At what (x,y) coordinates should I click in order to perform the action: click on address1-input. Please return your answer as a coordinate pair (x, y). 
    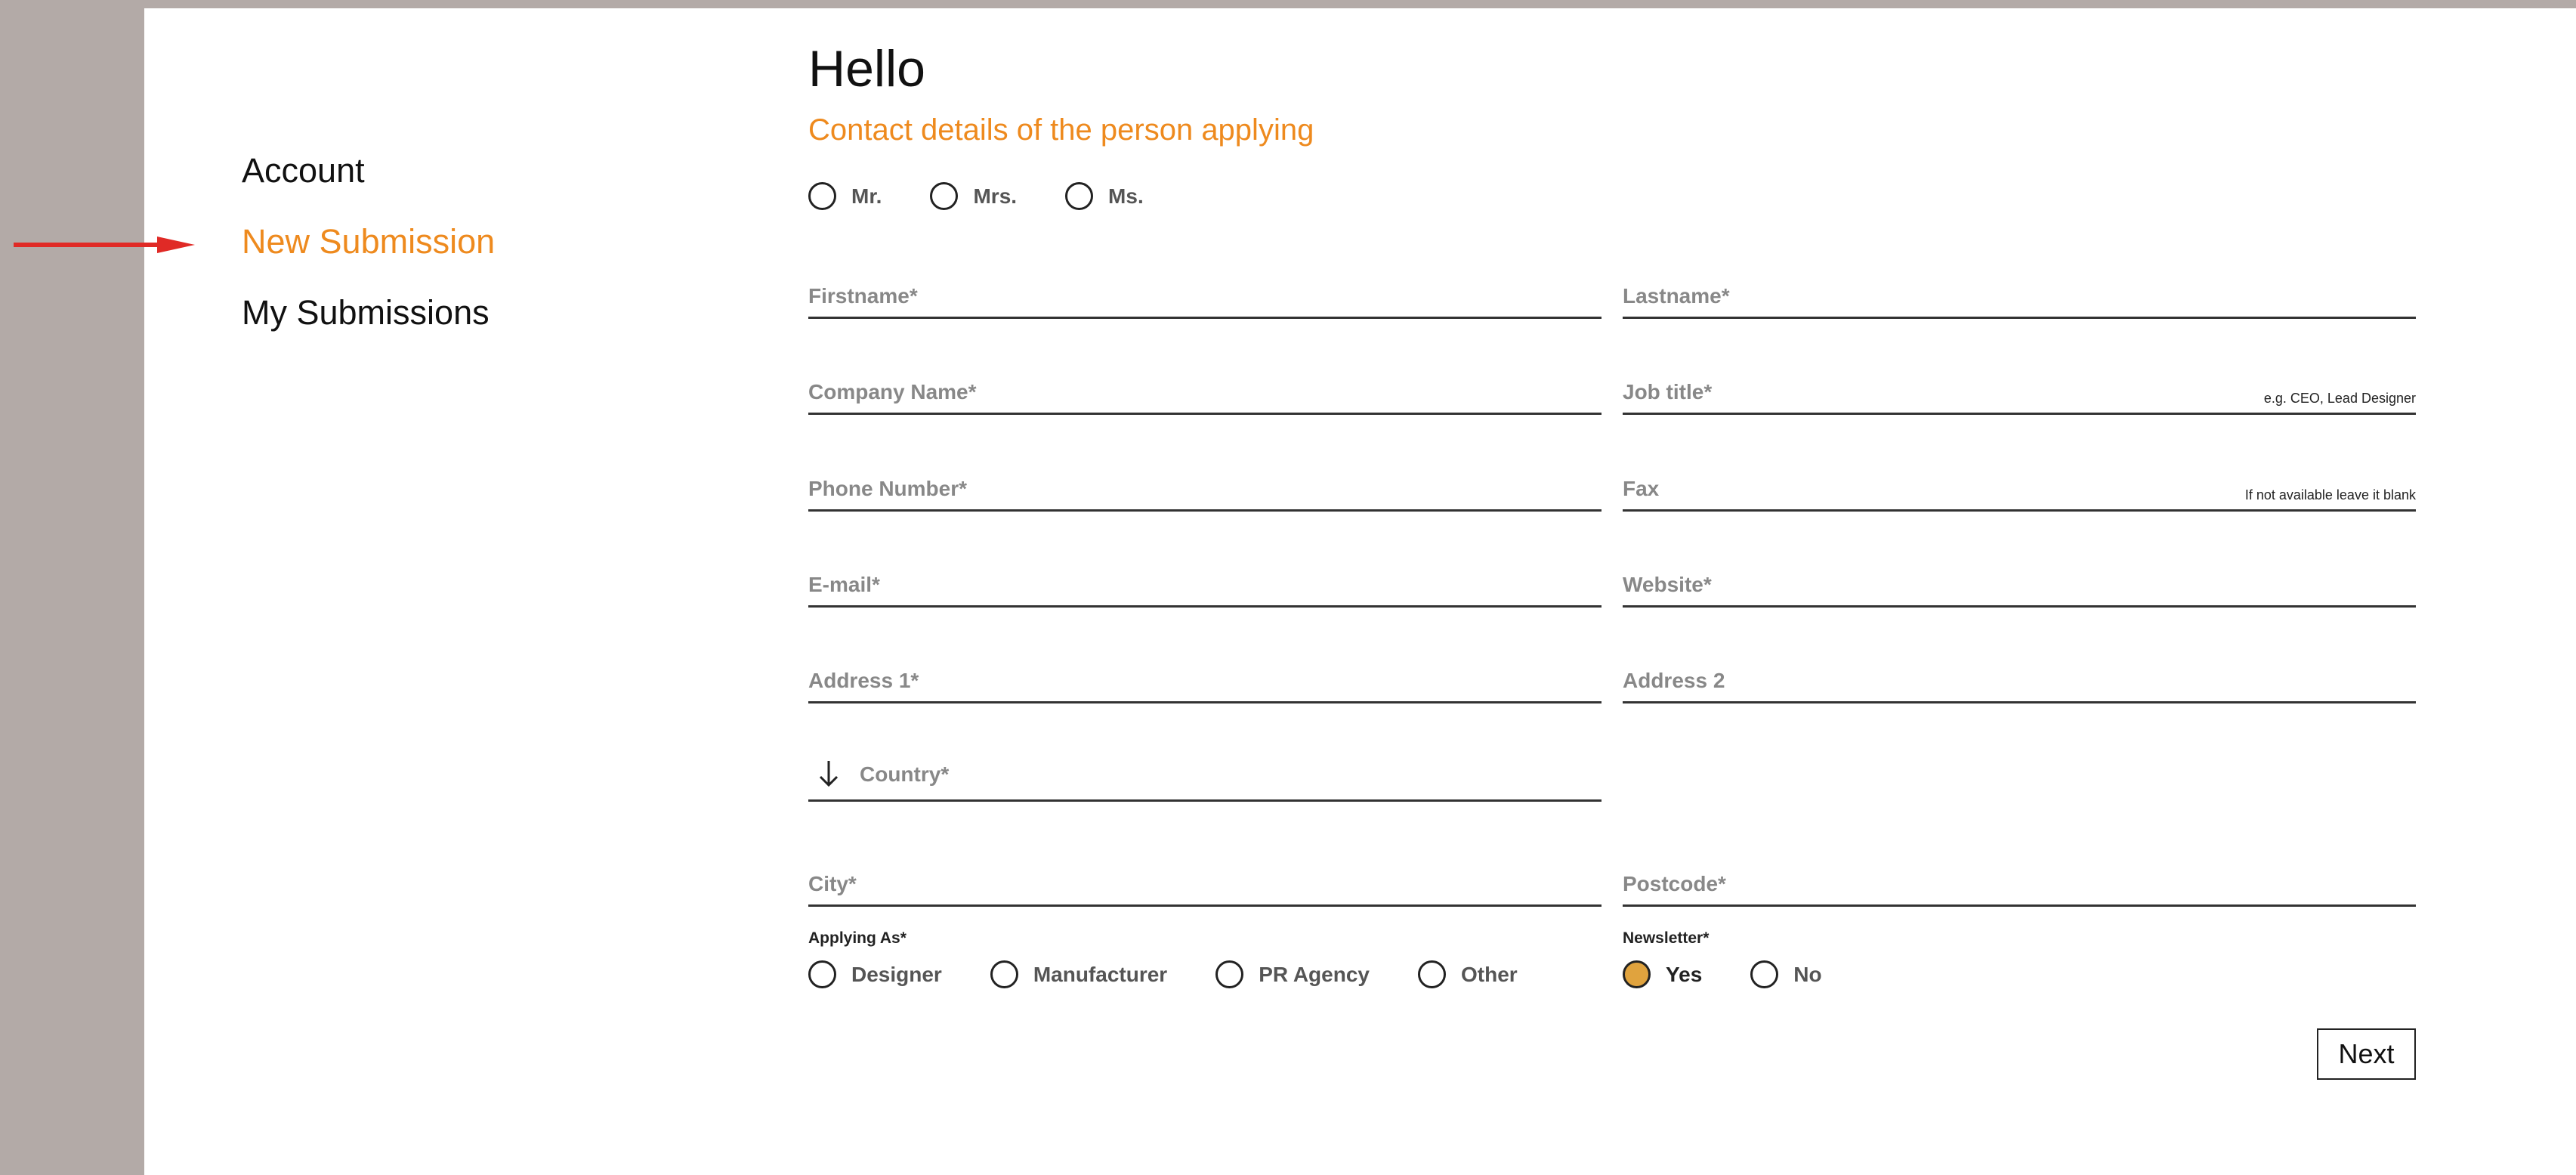
    Looking at the image, I should click on (1205, 681).